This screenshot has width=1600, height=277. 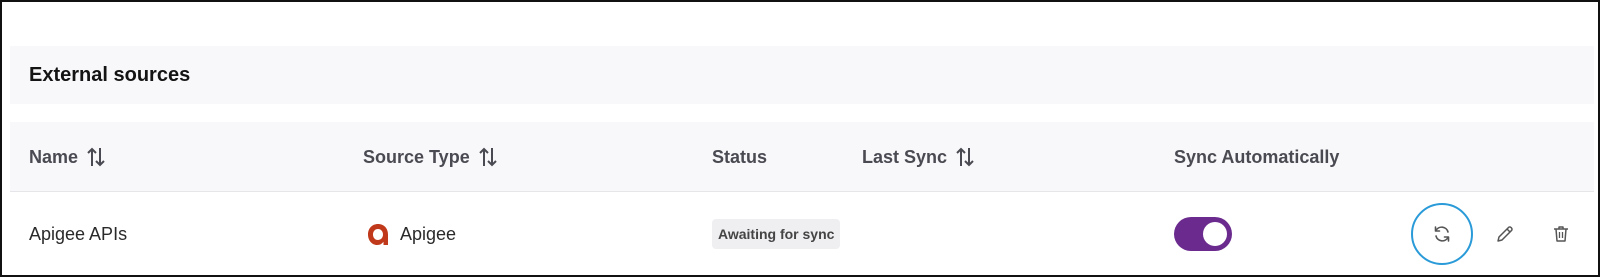 I want to click on column-header-name: Name, so click(x=67, y=157).